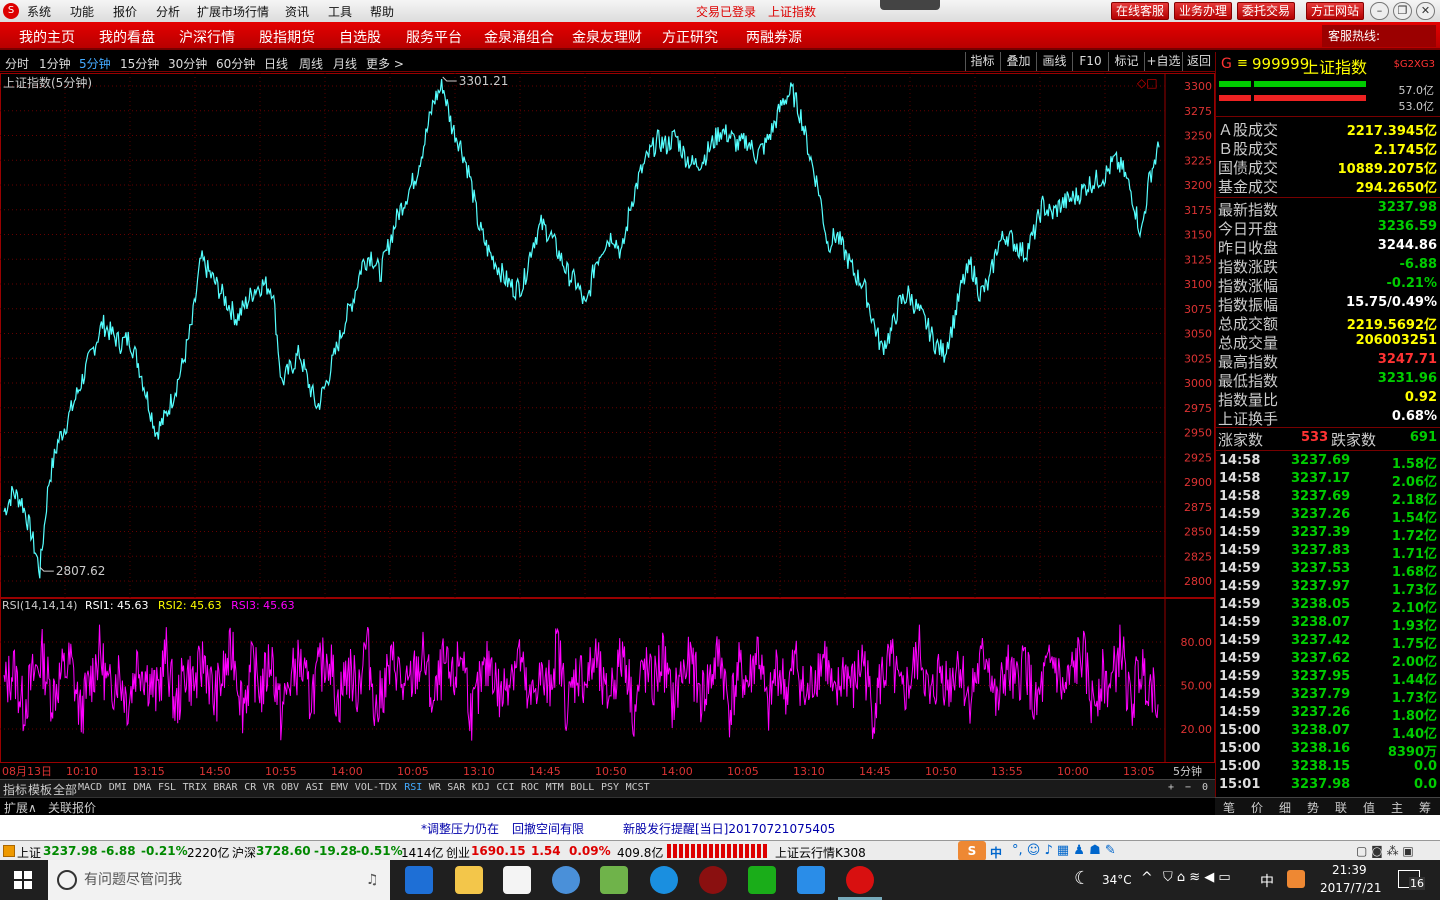  What do you see at coordinates (1188, 787) in the screenshot?
I see `zoom-out-icon: −` at bounding box center [1188, 787].